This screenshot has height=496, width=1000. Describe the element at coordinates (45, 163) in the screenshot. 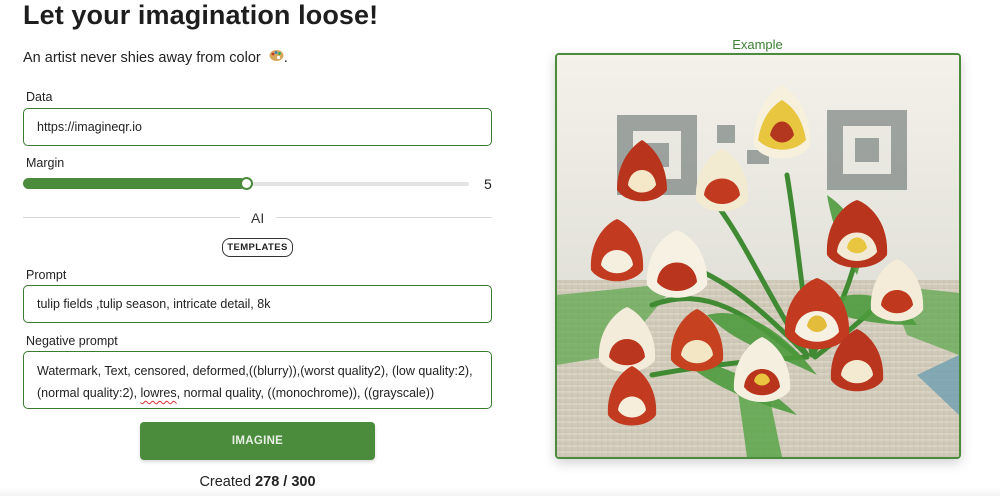

I see `margin-label: Margin` at that location.